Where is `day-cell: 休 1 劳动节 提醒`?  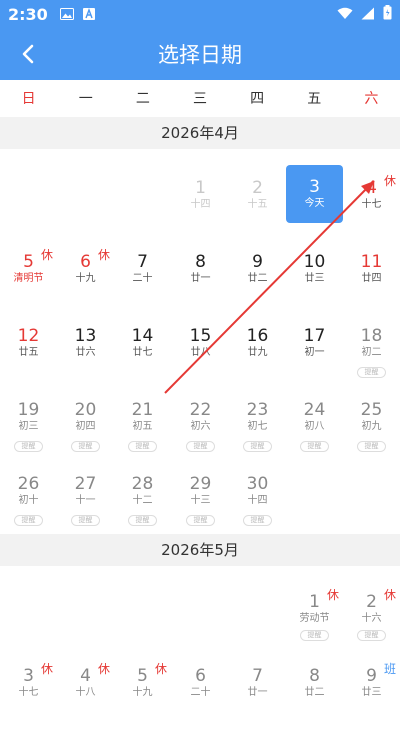 day-cell: 休 1 劳动节 提醒 is located at coordinates (314, 623).